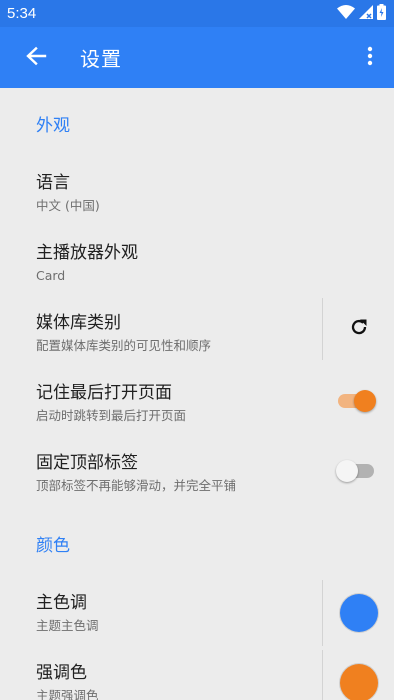  What do you see at coordinates (357, 400) in the screenshot?
I see `remember-last-page-switch` at bounding box center [357, 400].